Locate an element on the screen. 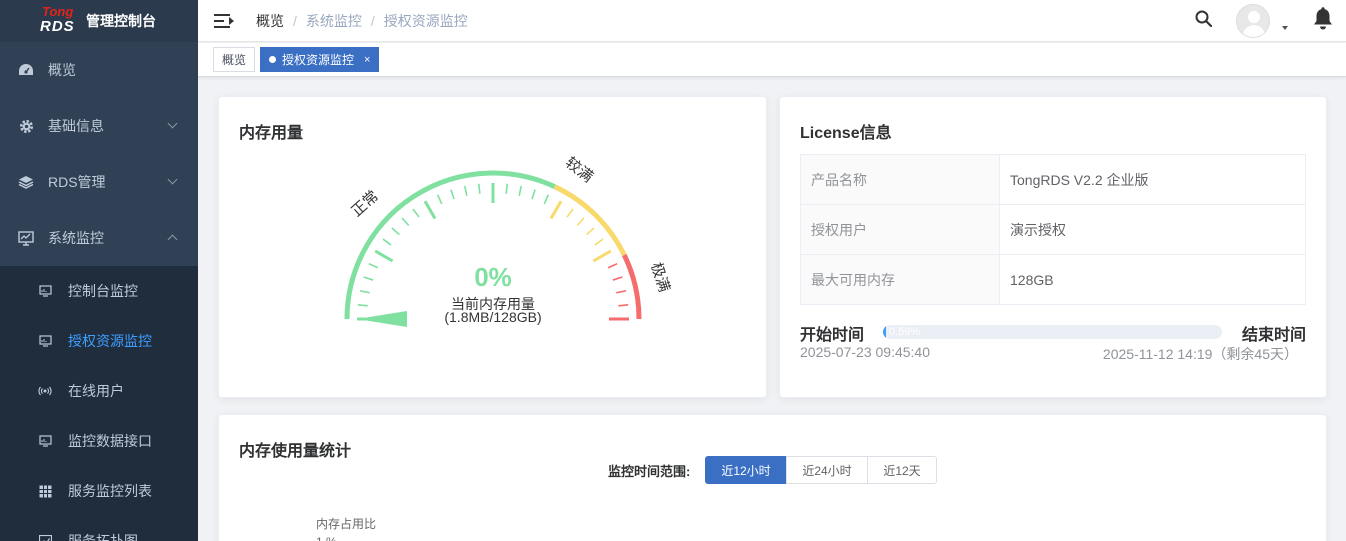  sidebar-item-rds-management: RDS管理 is located at coordinates (99, 182).